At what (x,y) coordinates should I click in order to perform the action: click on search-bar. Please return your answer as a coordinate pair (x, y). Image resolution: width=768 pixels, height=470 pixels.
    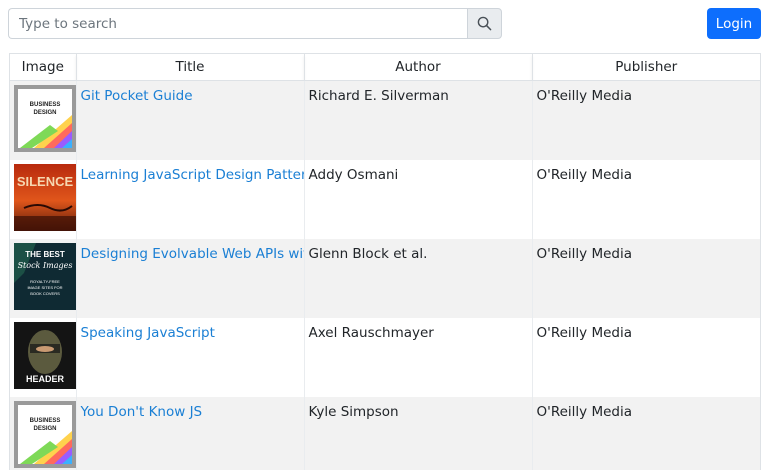
    Looking at the image, I should click on (255, 23).